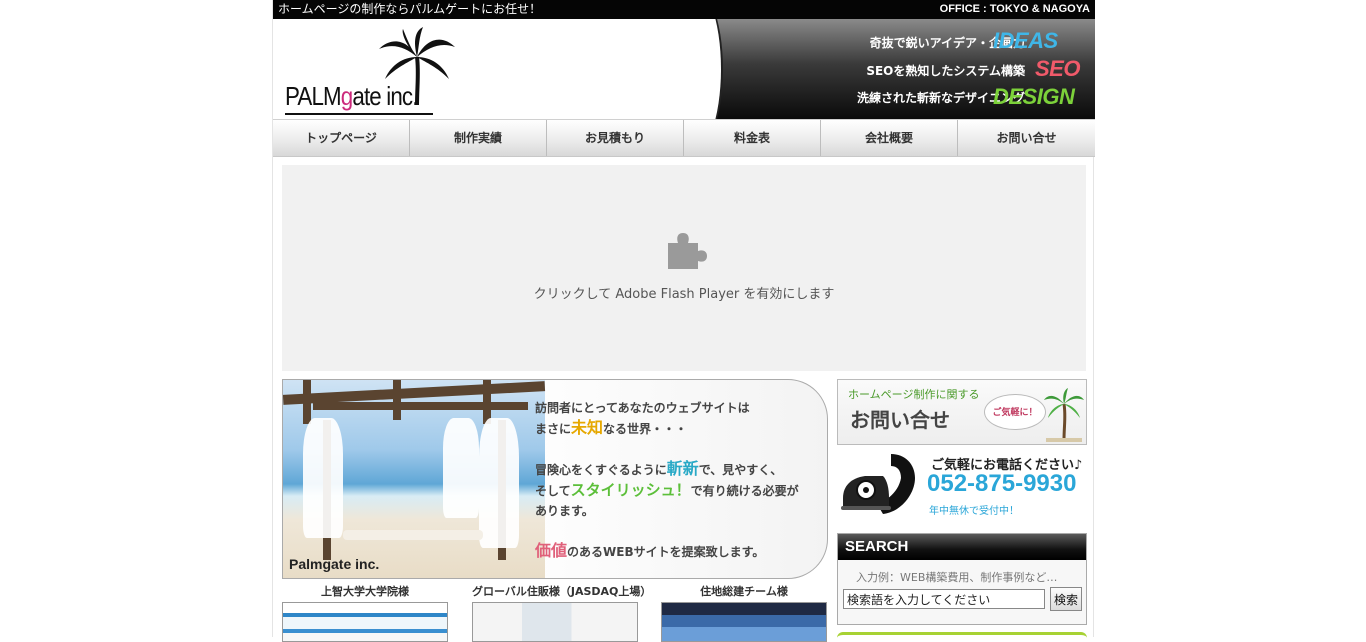 The width and height of the screenshot is (1366, 642). I want to click on phone-banner: ご気軽にお電話ください♪ 052-875-9930 年中無休で受付中！, so click(962, 485).